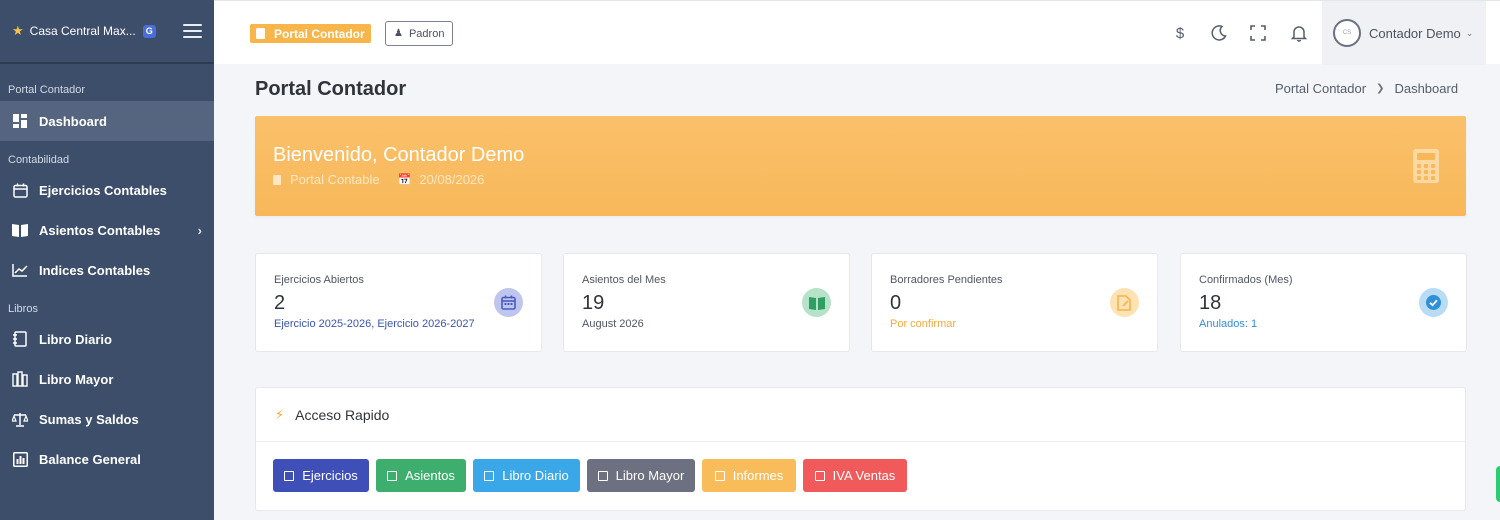 The height and width of the screenshot is (520, 1500). Describe the element at coordinates (426, 33) in the screenshot. I see `padron-button-label: Padron` at that location.